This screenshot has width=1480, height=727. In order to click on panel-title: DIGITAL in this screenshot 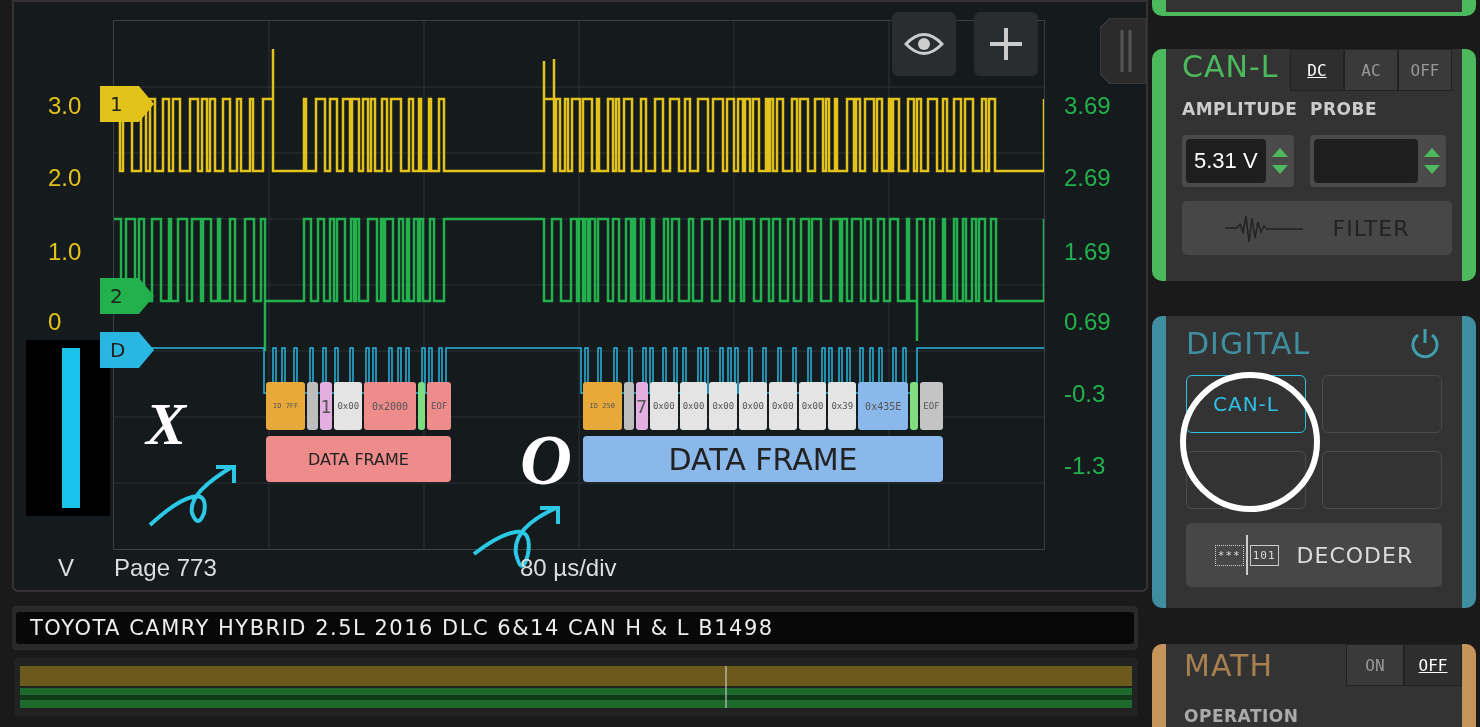, I will do `click(1248, 343)`.